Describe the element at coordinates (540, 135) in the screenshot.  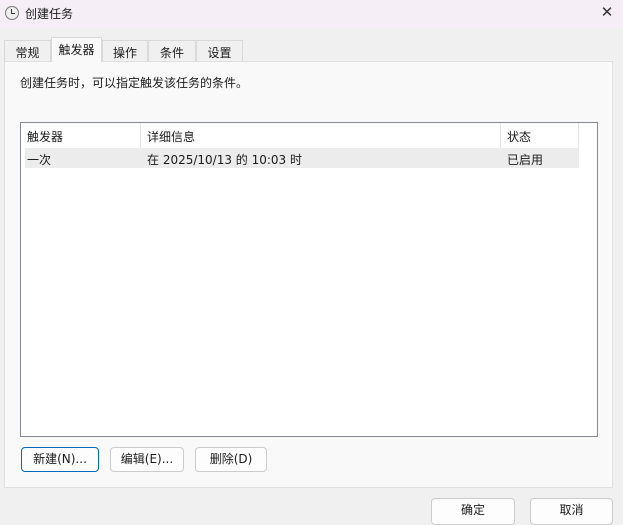
I see `column-header-status: 状态` at that location.